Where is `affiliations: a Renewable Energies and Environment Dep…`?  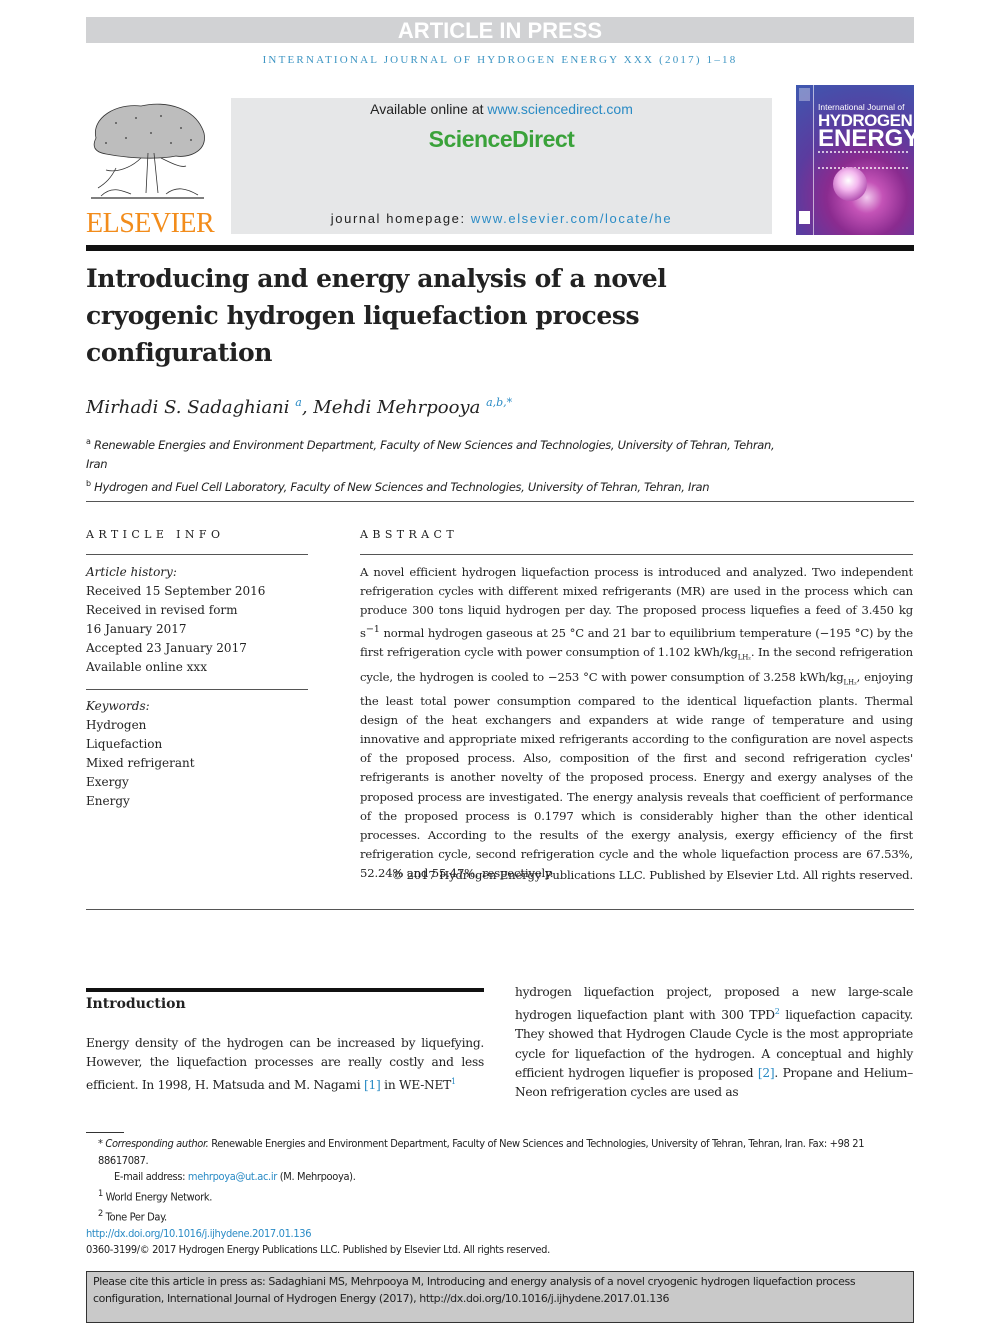
affiliations: a Renewable Energies and Environment Dep… is located at coordinates (436, 464).